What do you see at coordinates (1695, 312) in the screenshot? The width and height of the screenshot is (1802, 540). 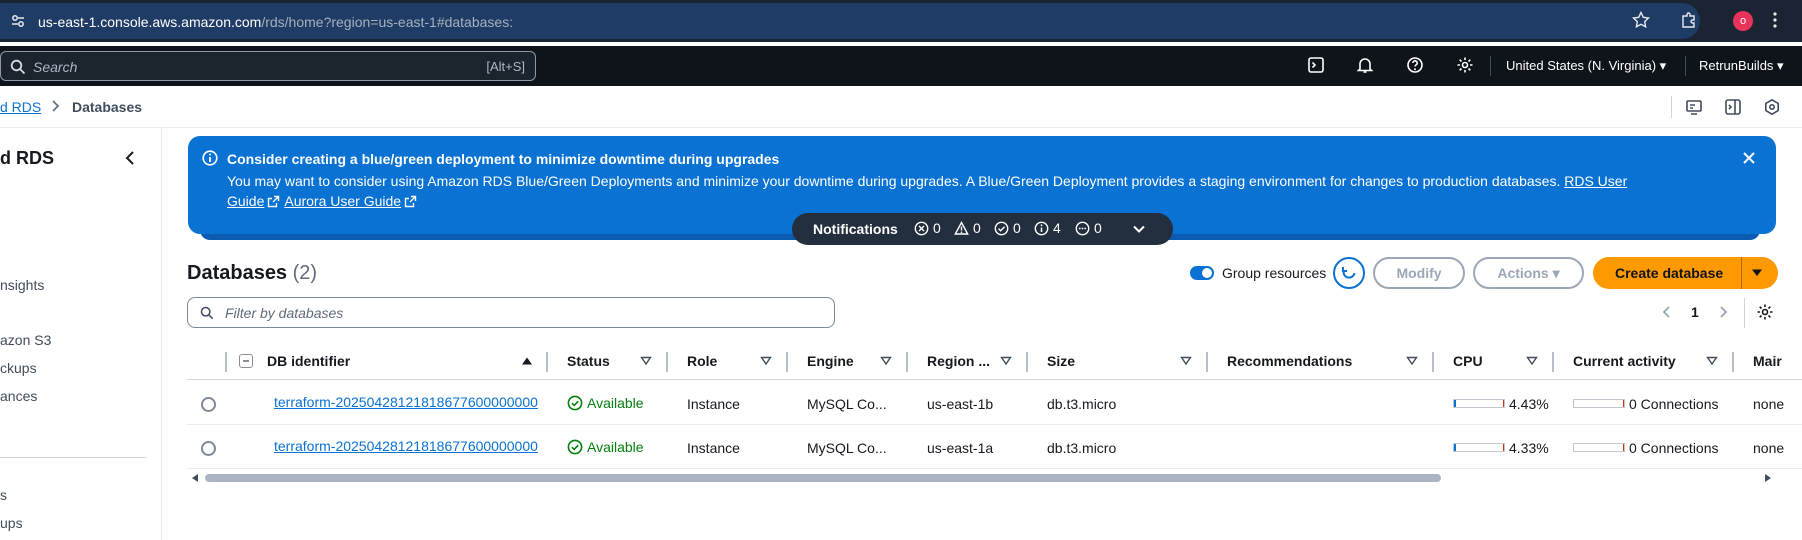 I see `page-number: 1` at bounding box center [1695, 312].